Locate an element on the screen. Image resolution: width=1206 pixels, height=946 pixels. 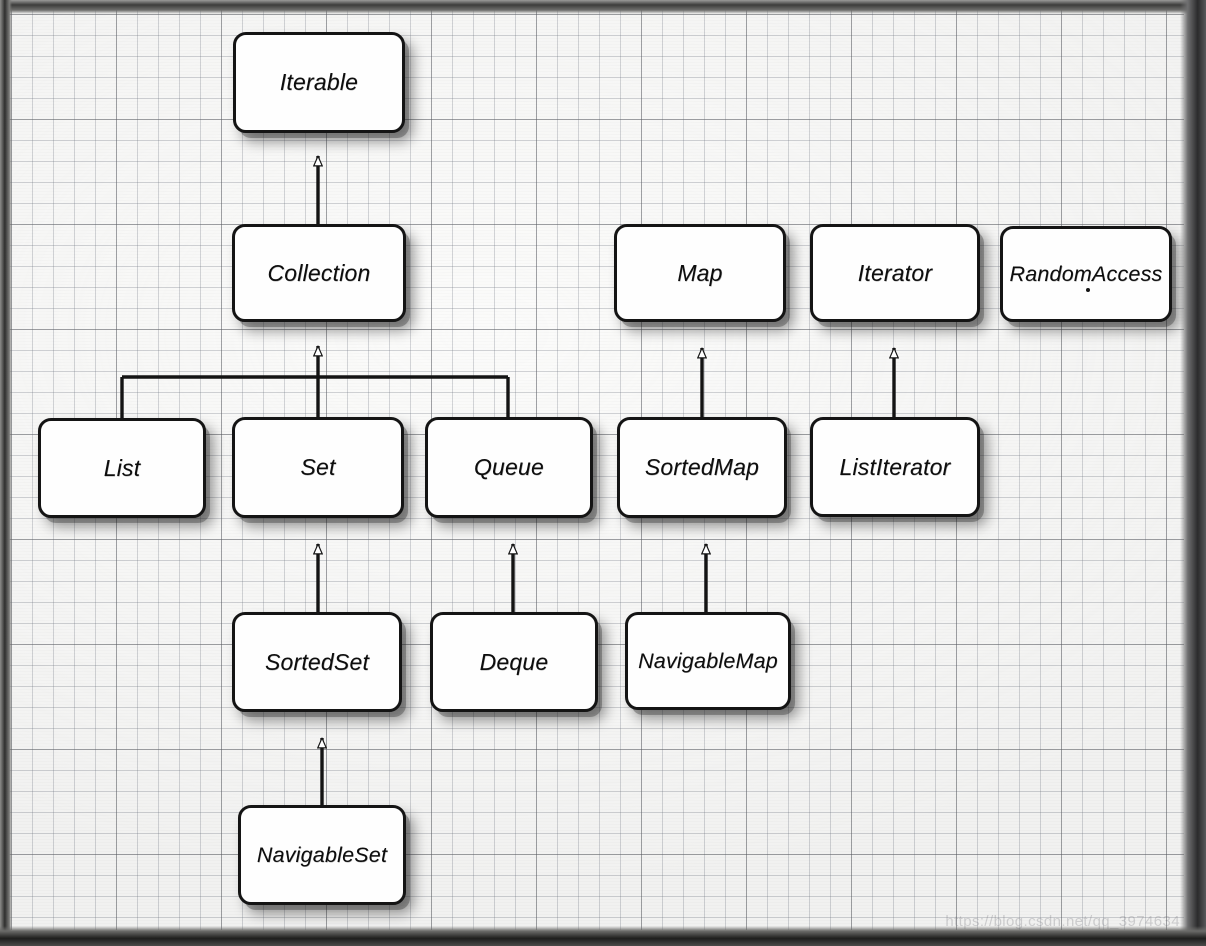
node-randomaccess-label: RandomAccess is located at coordinates (1086, 273).